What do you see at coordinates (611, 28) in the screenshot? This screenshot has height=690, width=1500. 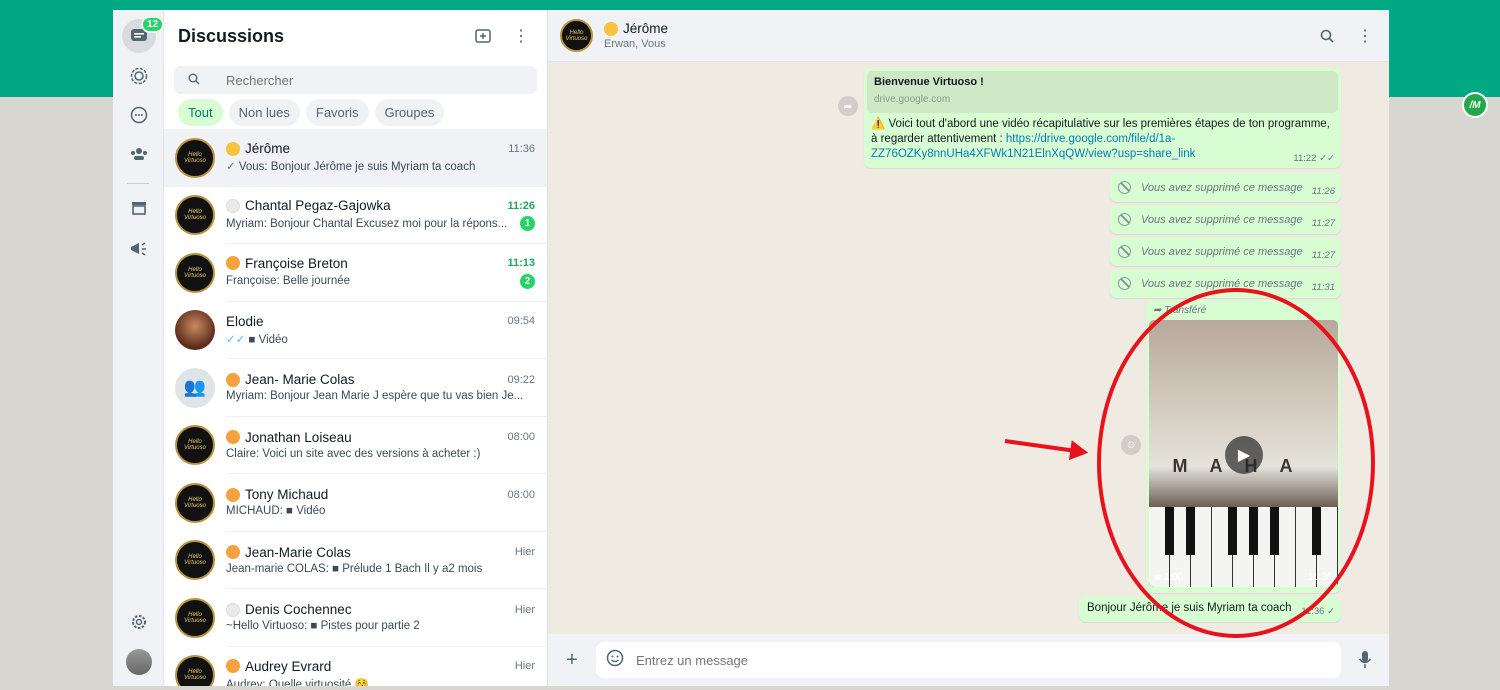 I see `contact-emoji-icon` at bounding box center [611, 28].